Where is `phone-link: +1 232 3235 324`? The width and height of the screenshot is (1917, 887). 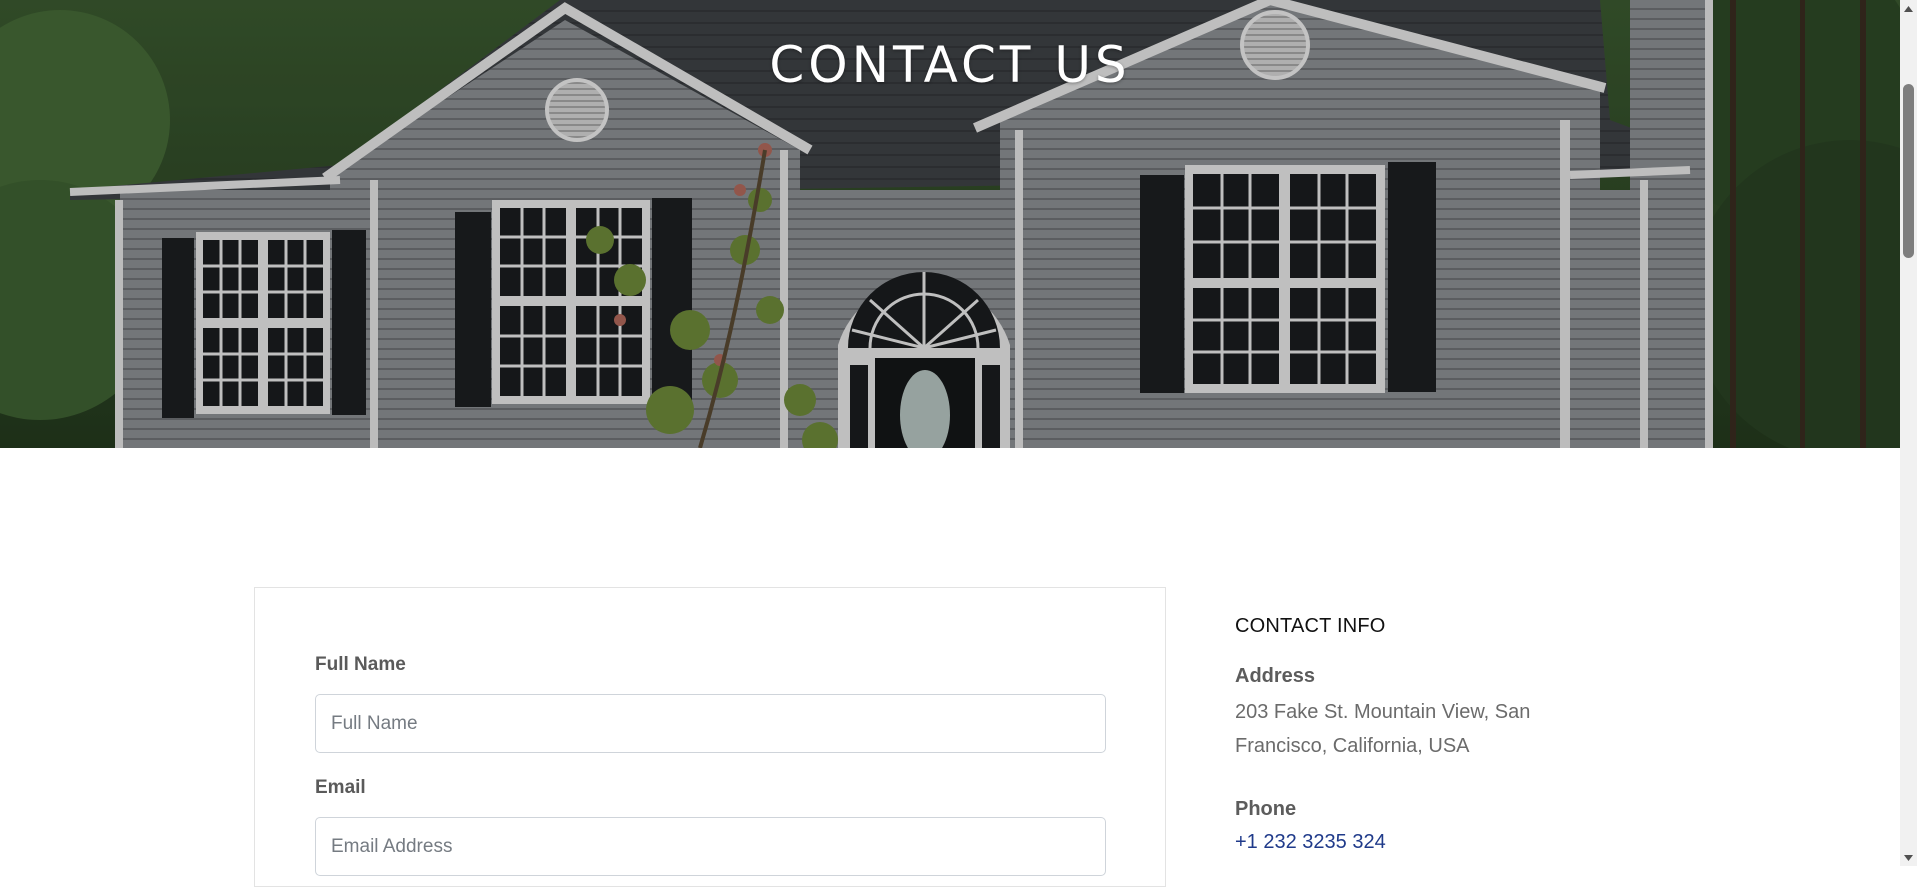
phone-link: +1 232 3235 324 is located at coordinates (1310, 842).